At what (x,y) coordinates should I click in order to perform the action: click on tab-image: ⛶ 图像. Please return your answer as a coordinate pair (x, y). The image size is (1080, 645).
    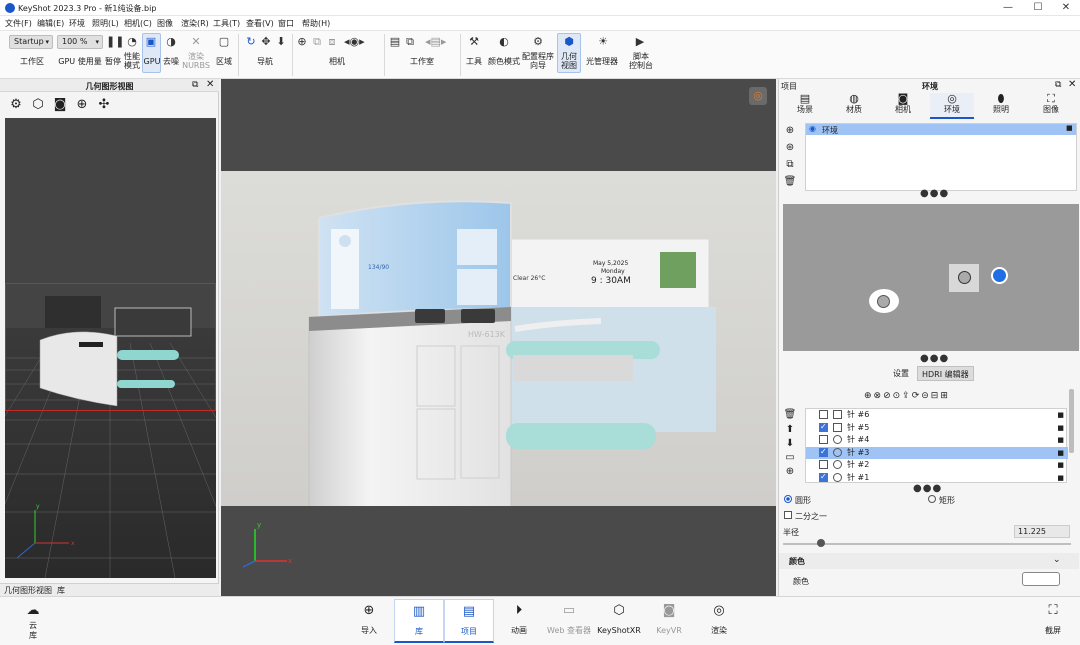
    Looking at the image, I should click on (1051, 106).